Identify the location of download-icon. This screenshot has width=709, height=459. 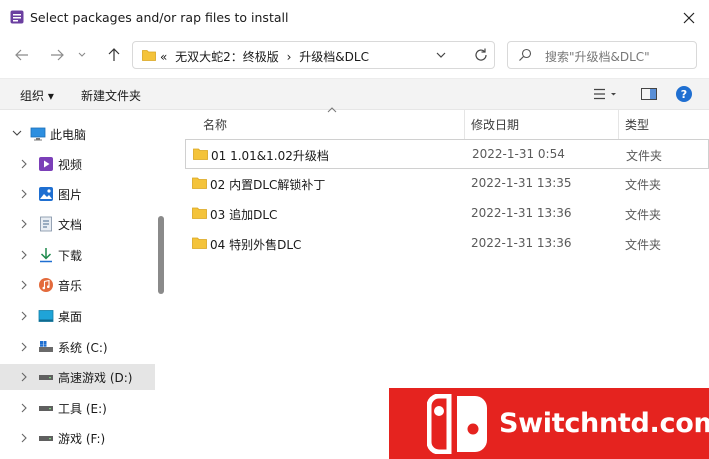
(46, 255).